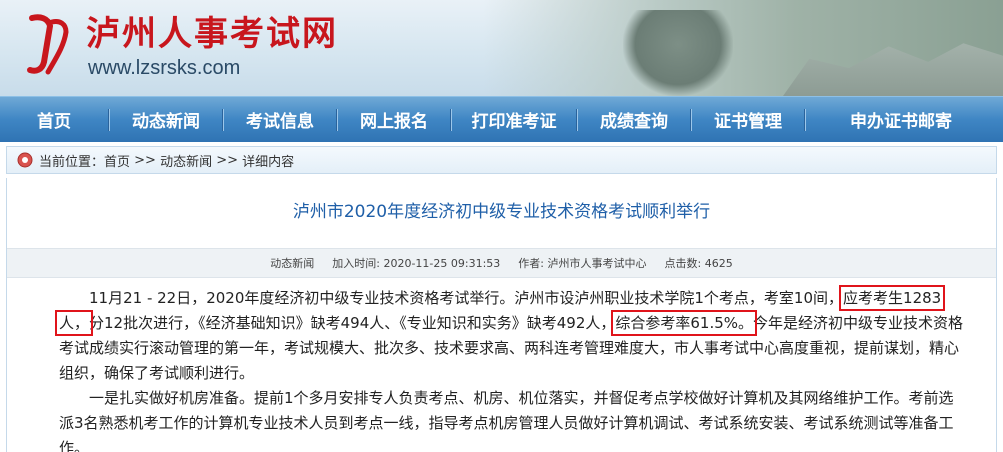 The width and height of the screenshot is (1003, 452). I want to click on paragraph-text: 分12批次进行，《经济基础知识》缺考494人、《专业知识和实务》缺考492人，, so click(352, 323).